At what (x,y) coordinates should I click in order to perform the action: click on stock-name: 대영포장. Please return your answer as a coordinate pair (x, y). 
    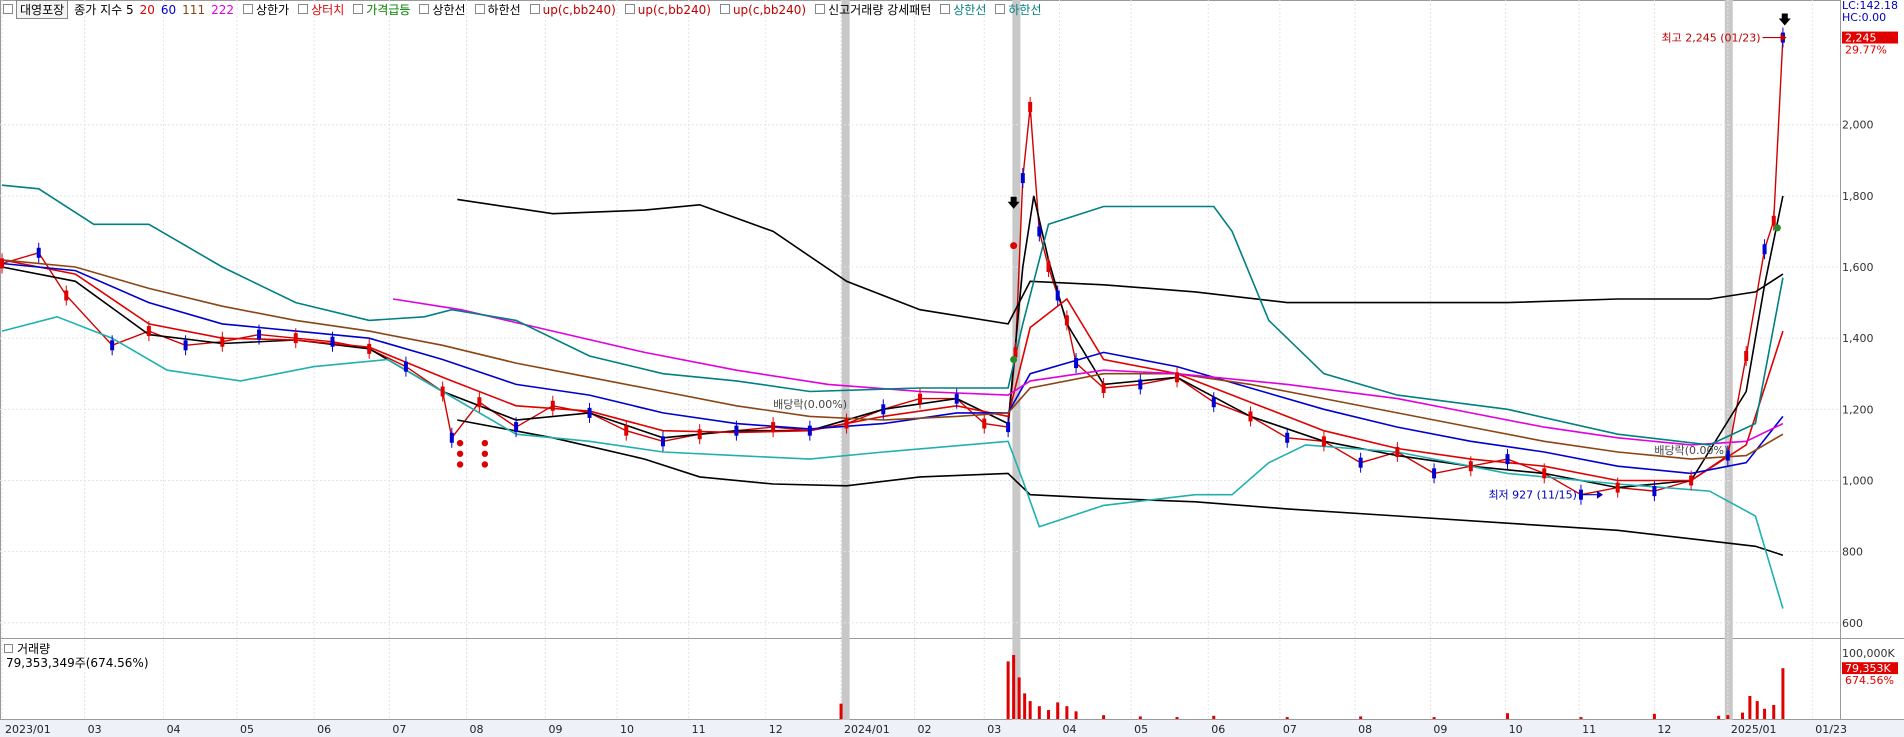
    Looking at the image, I should click on (42, 9).